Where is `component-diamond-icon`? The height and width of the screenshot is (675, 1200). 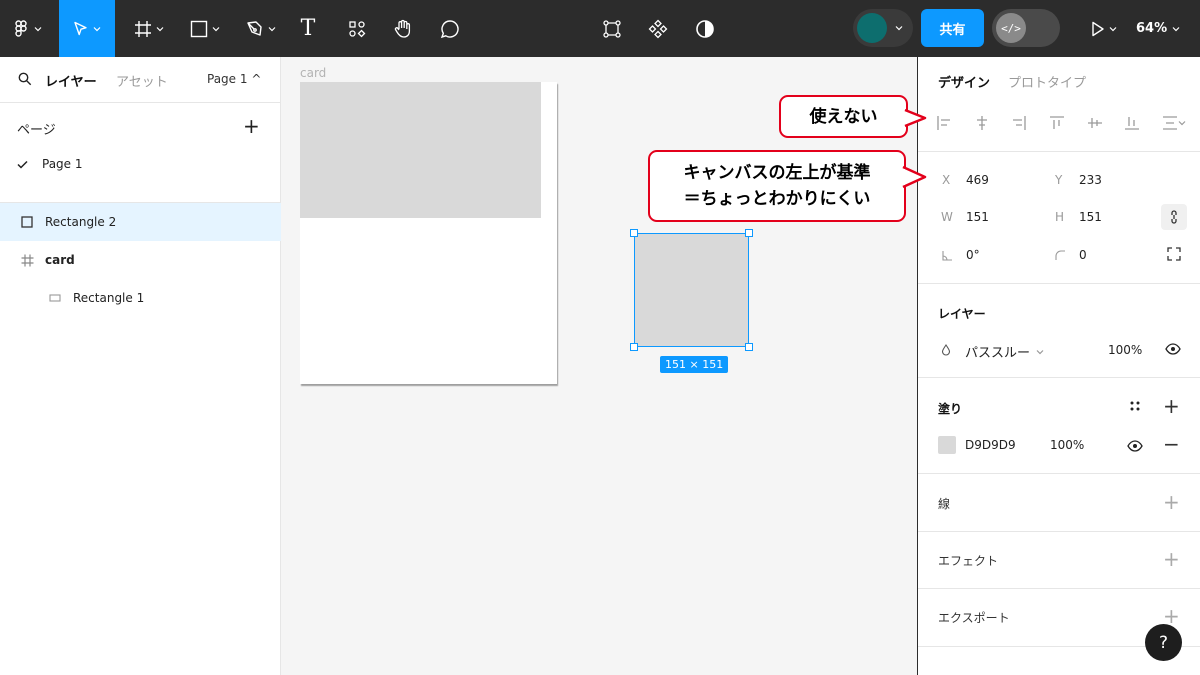
component-diamond-icon is located at coordinates (658, 28).